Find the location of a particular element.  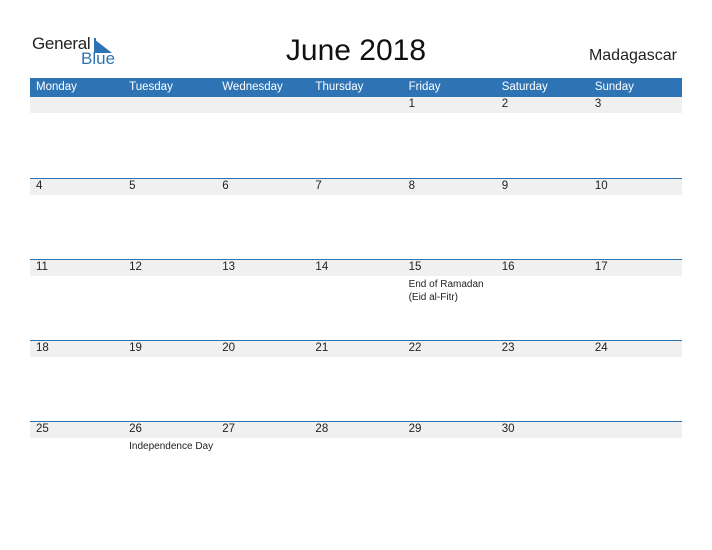

day-cell: 22 is located at coordinates (449, 381).